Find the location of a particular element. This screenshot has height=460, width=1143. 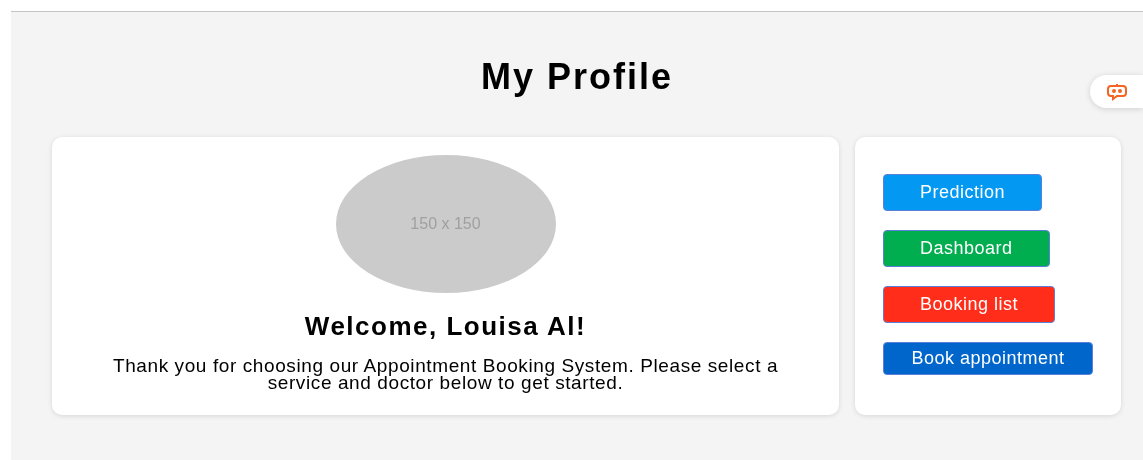

action-button: Prediction is located at coordinates (963, 192).